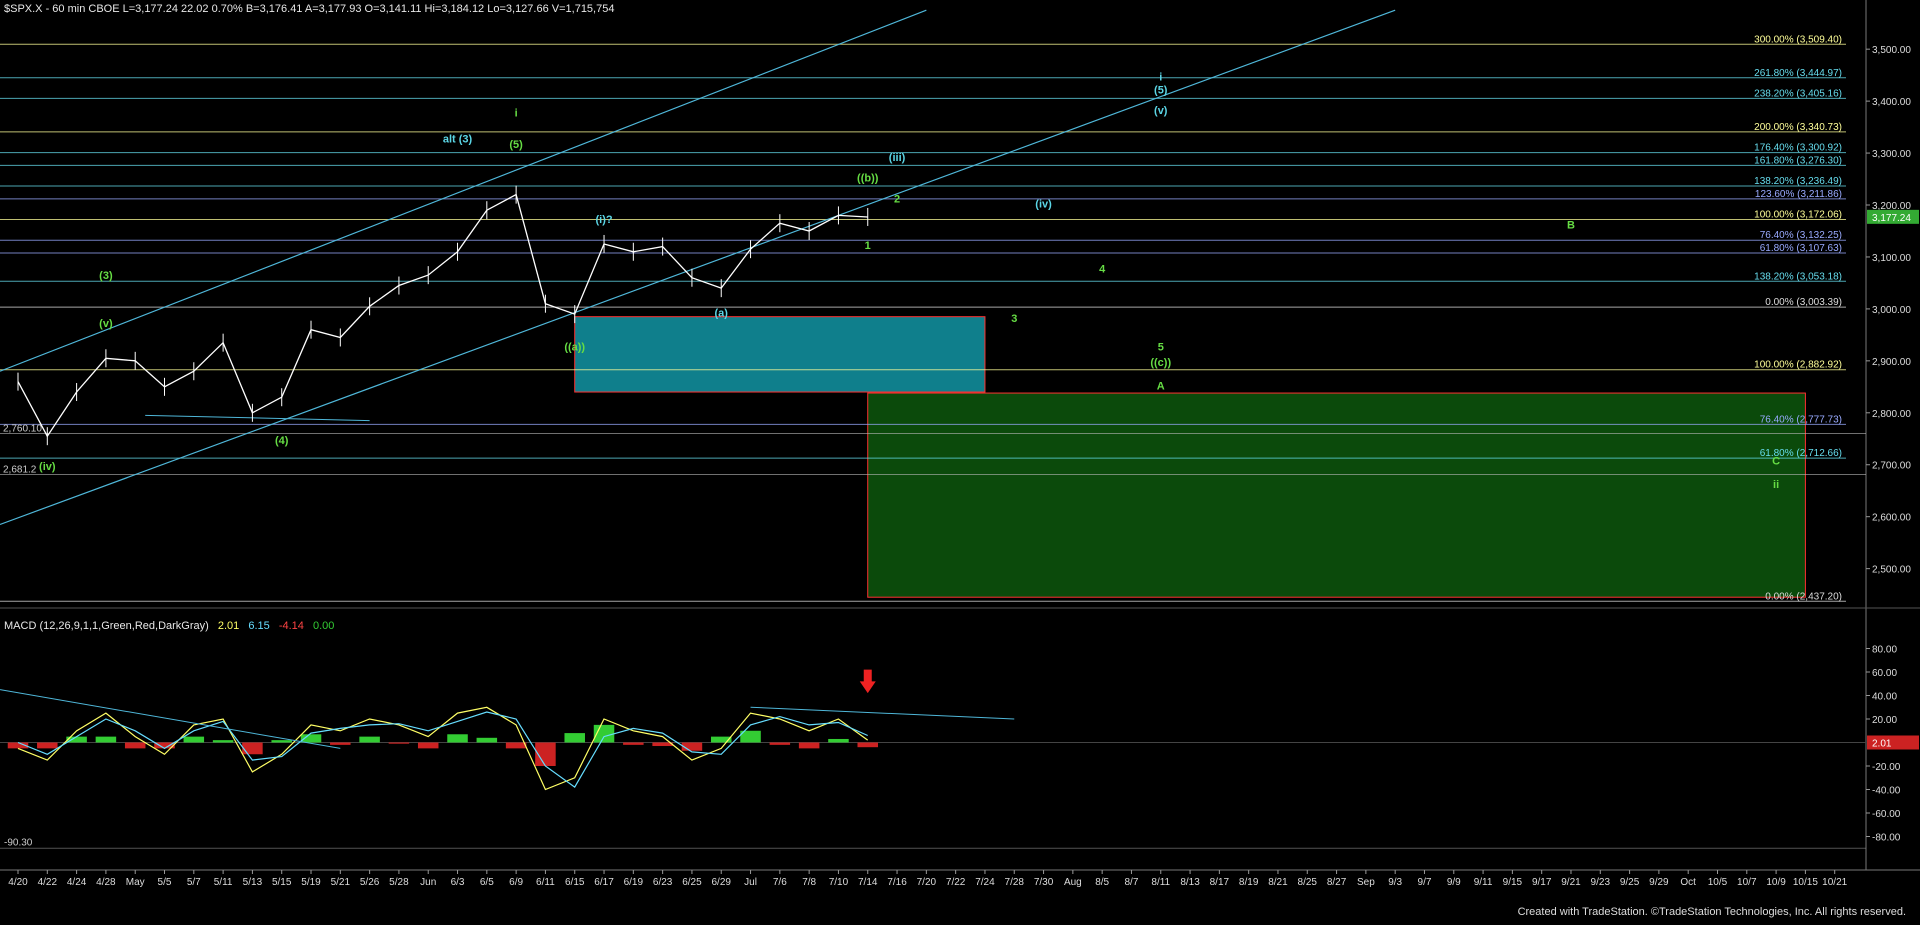  What do you see at coordinates (1513, 882) in the screenshot?
I see `time-tick-label-51: 9/15` at bounding box center [1513, 882].